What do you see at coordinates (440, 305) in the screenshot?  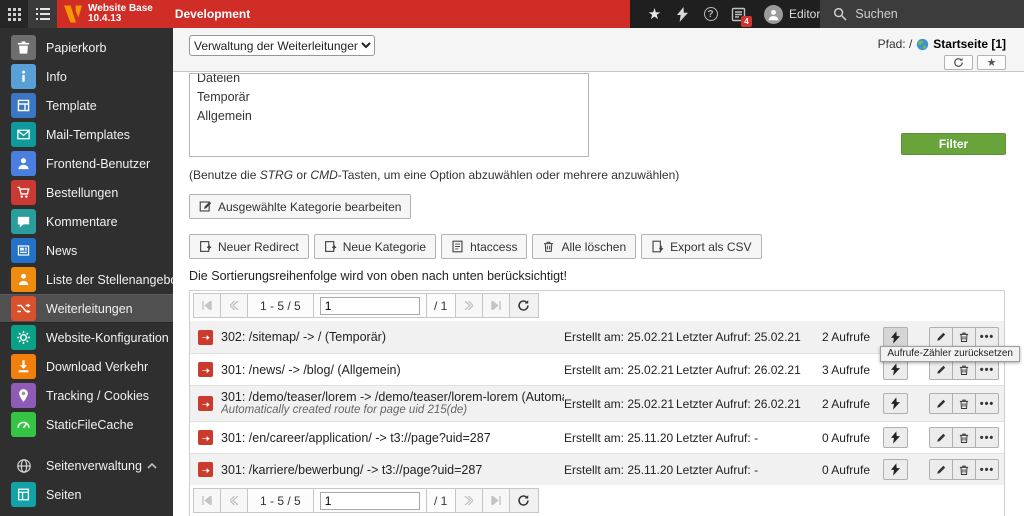 I see `pagination-total: / 1` at bounding box center [440, 305].